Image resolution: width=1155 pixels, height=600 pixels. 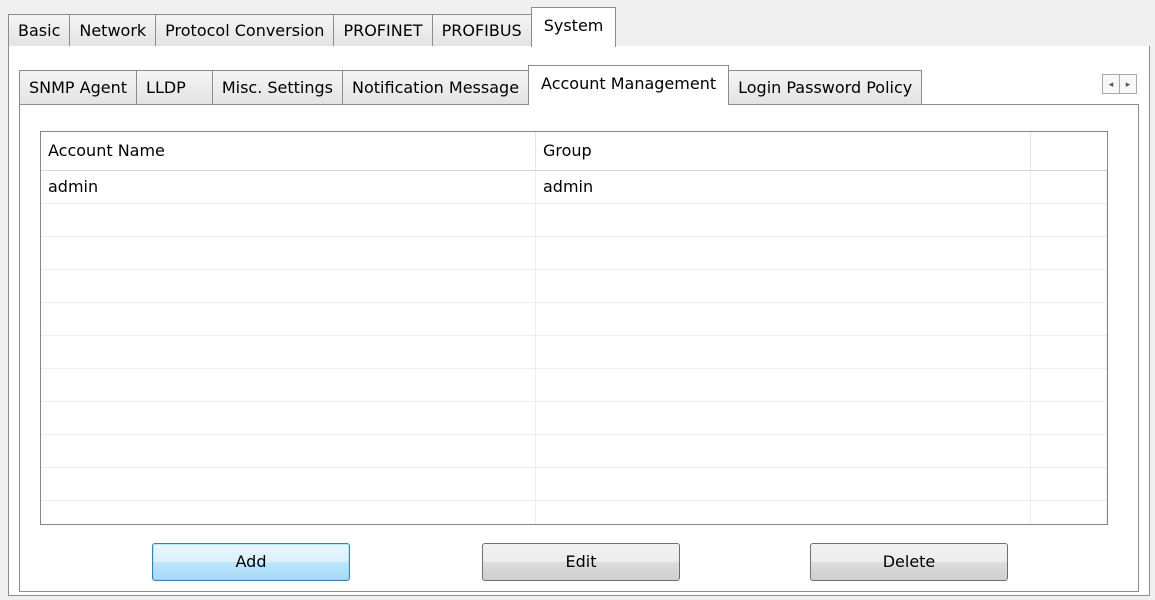 What do you see at coordinates (174, 87) in the screenshot?
I see `tab-lldp: LLDP` at bounding box center [174, 87].